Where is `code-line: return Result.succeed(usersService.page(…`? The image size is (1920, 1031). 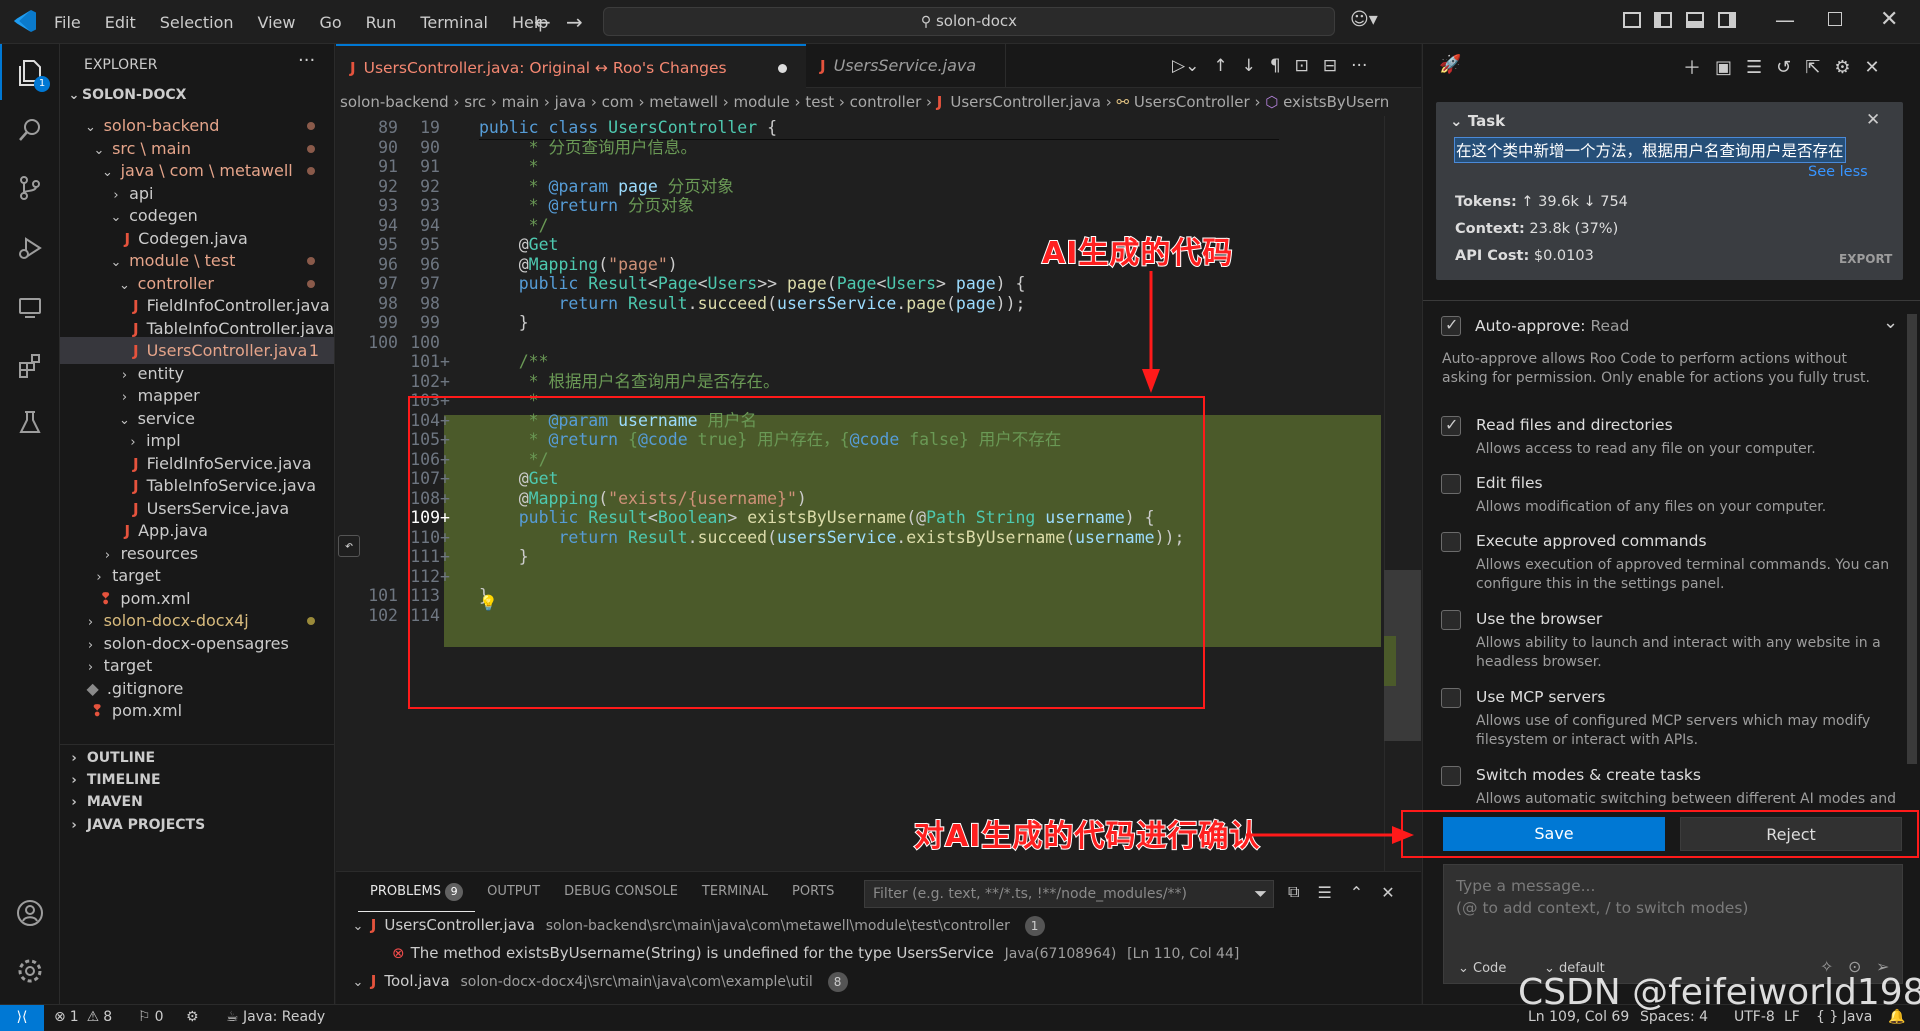 code-line: return Result.succeed(usersService.page(… is located at coordinates (752, 304).